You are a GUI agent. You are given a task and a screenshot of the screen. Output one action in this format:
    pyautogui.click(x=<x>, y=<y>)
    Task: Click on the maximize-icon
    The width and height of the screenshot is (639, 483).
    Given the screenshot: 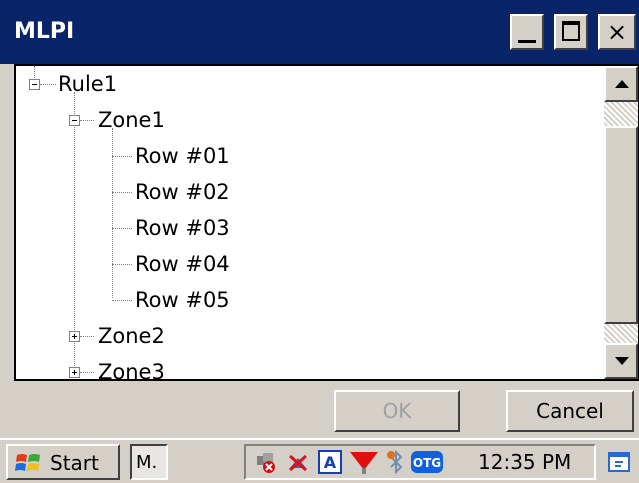 What is the action you would take?
    pyautogui.click(x=571, y=31)
    